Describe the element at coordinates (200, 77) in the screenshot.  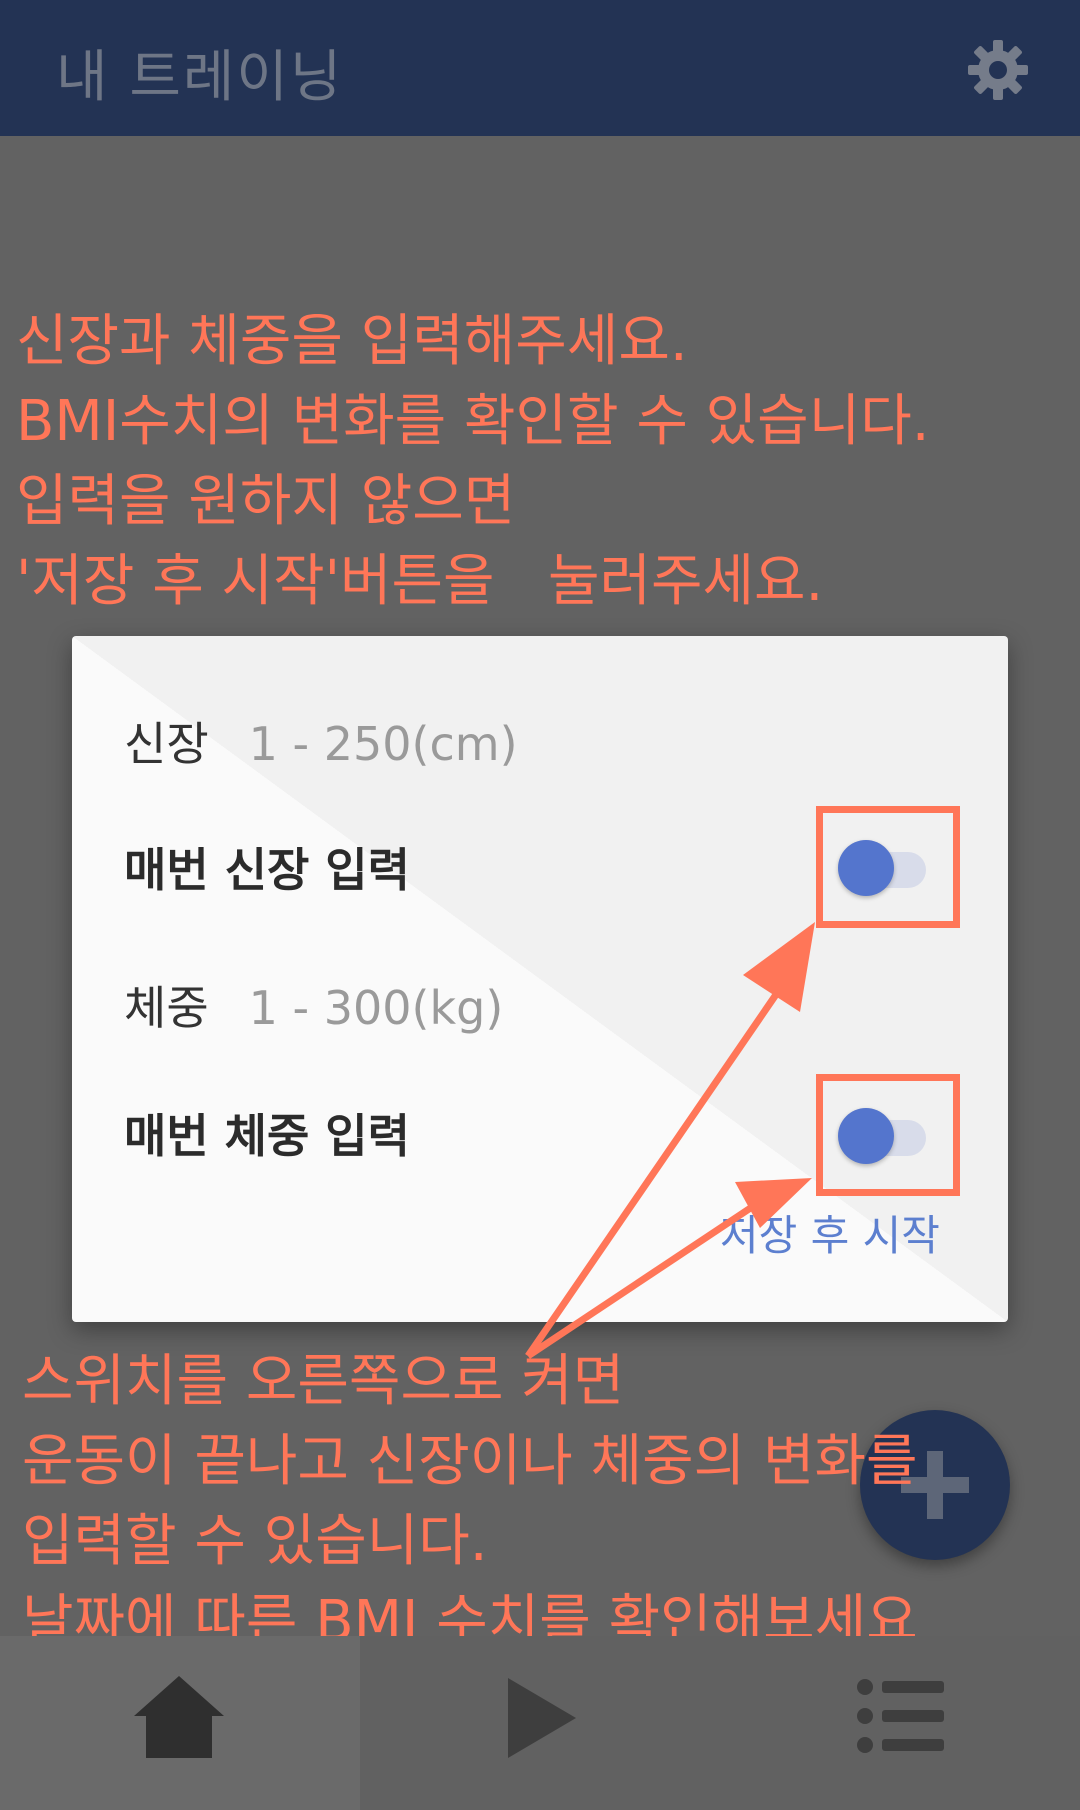
I see `page-title: 내 트레이닝` at that location.